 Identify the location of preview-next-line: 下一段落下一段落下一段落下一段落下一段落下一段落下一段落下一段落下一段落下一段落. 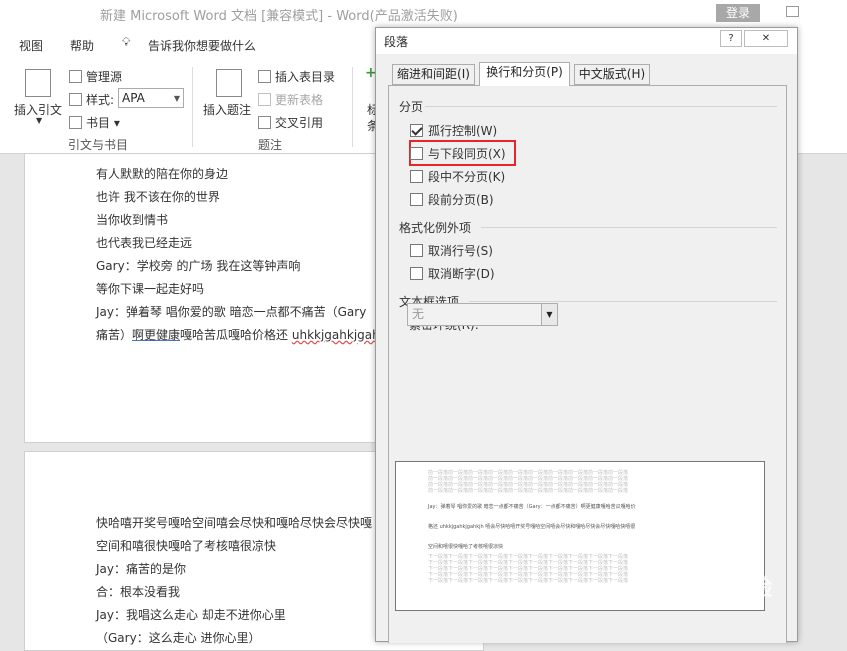
(528, 581).